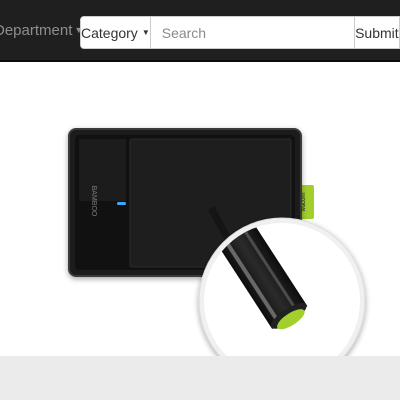  I want to click on caret-down-icon: ▼, so click(145, 32).